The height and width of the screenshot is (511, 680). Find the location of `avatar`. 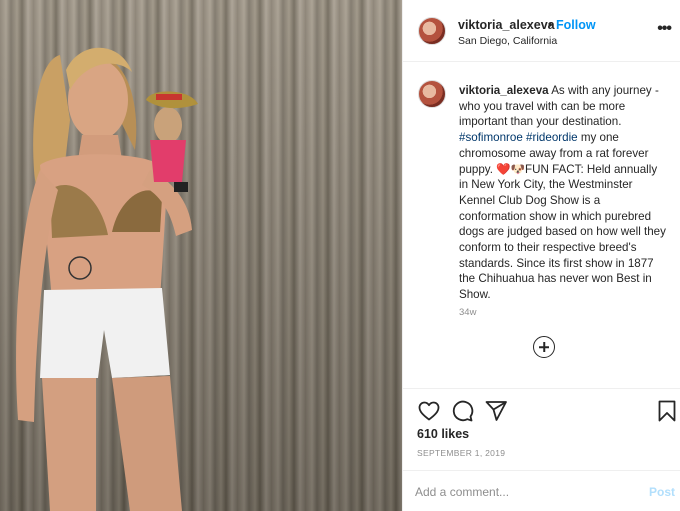

avatar is located at coordinates (432, 31).